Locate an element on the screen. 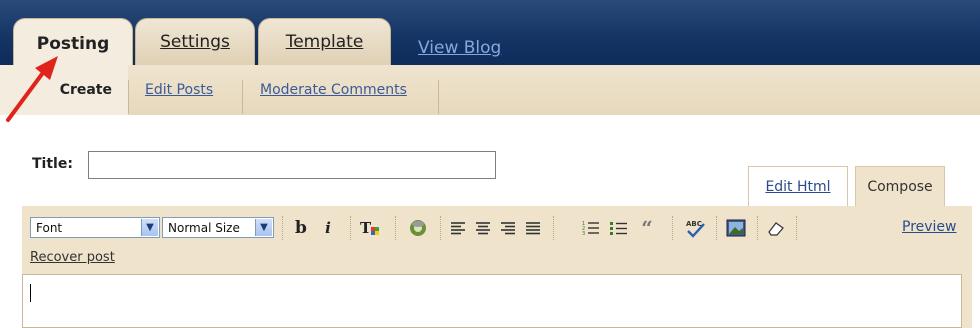 Image resolution: width=980 pixels, height=328 pixels. red-arrow-annotation is located at coordinates (32, 89).